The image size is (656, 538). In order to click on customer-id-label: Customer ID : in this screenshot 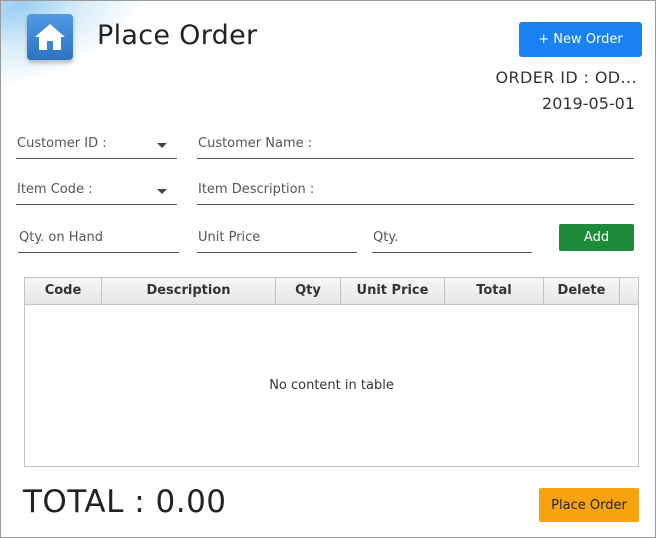, I will do `click(62, 143)`.